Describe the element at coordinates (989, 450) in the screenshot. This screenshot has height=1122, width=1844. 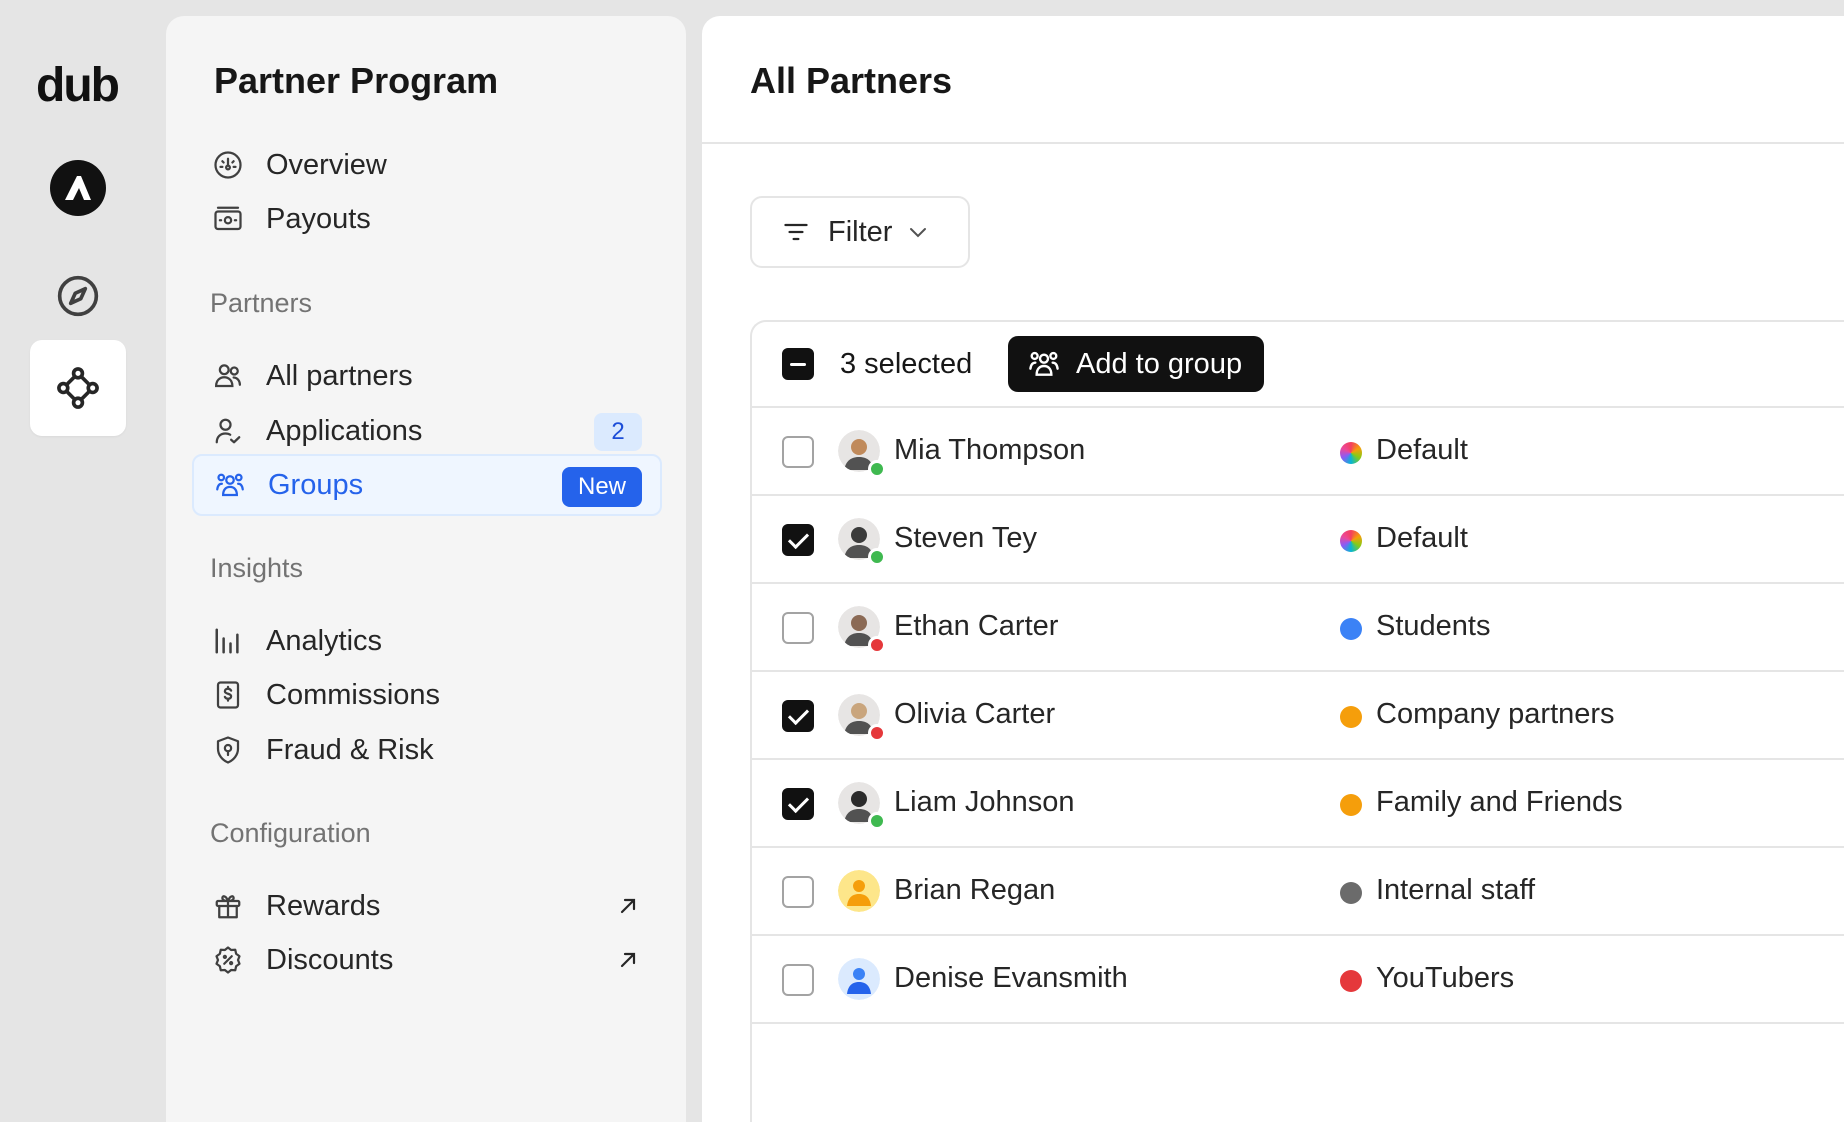
I see `partner-name: Mia Thompson` at that location.